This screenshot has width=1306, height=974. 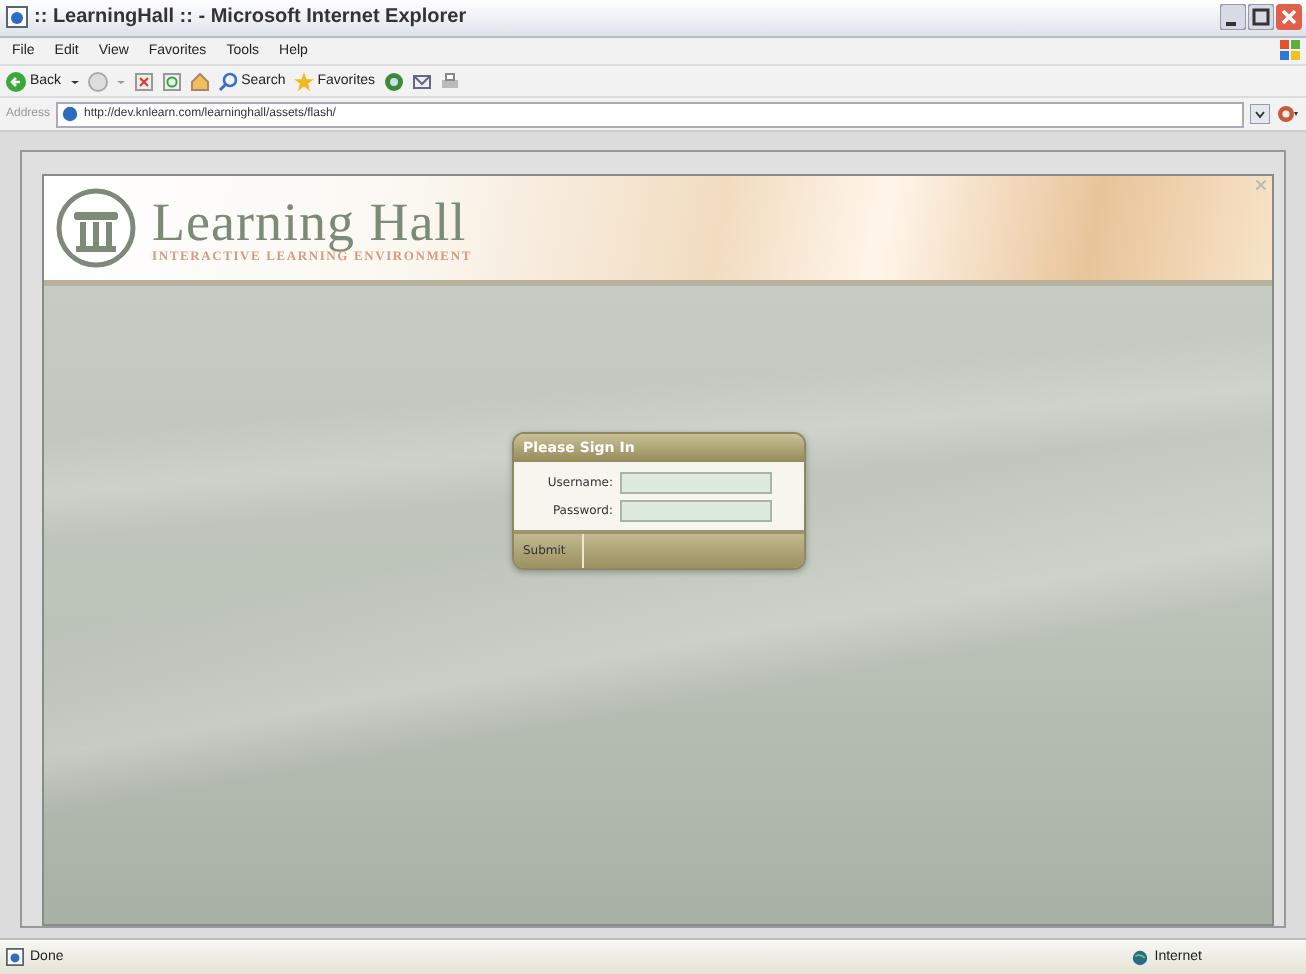 What do you see at coordinates (96, 228) in the screenshot?
I see `column-logo-icon` at bounding box center [96, 228].